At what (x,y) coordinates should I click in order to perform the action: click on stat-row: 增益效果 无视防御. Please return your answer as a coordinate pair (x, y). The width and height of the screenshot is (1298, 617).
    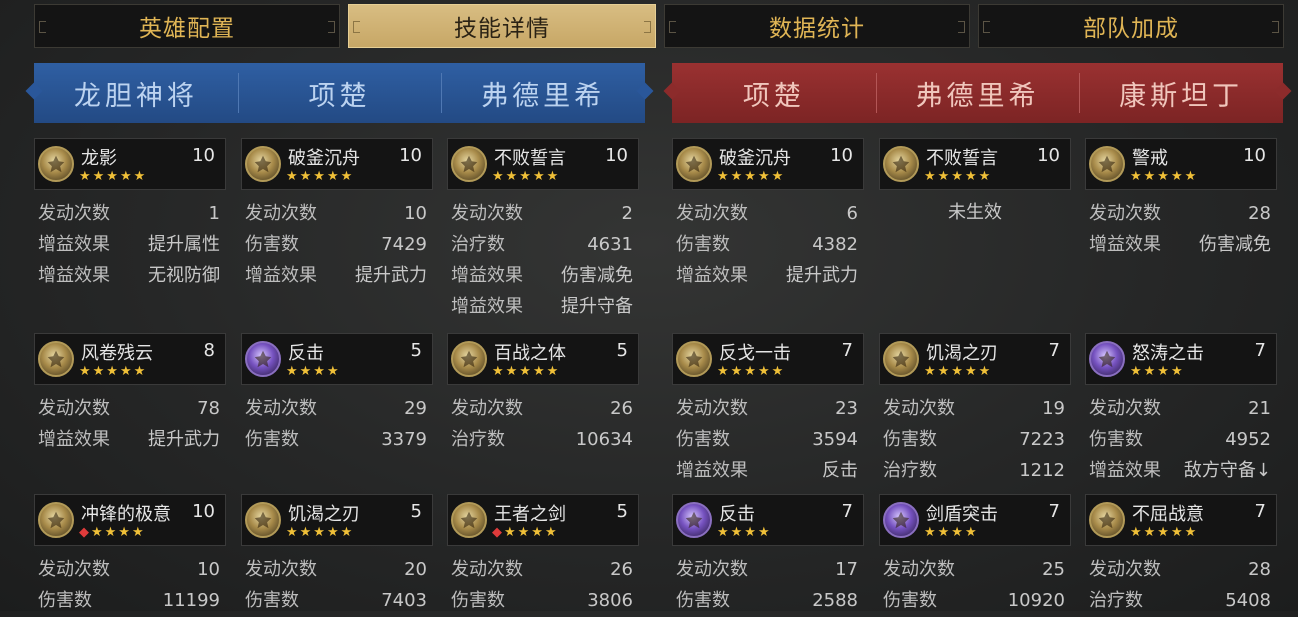
    Looking at the image, I should click on (130, 276).